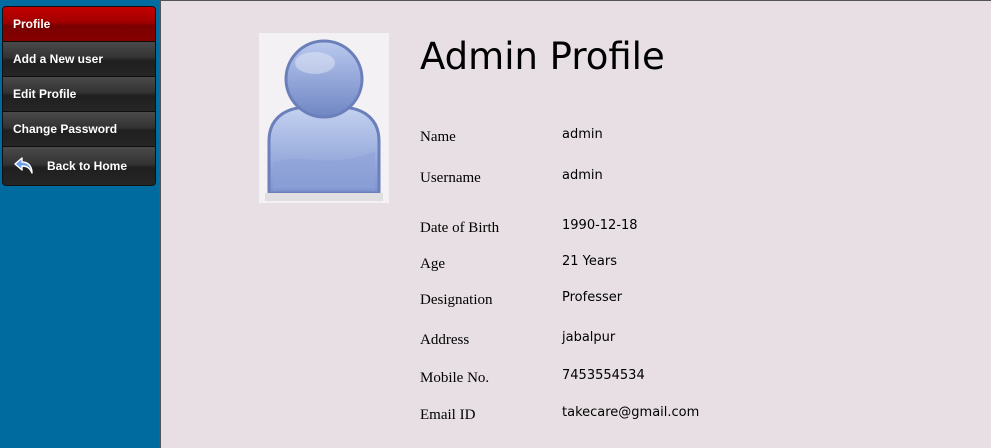 This screenshot has width=991, height=448. Describe the element at coordinates (45, 94) in the screenshot. I see `sidebar-item-label: Edit Profile` at that location.